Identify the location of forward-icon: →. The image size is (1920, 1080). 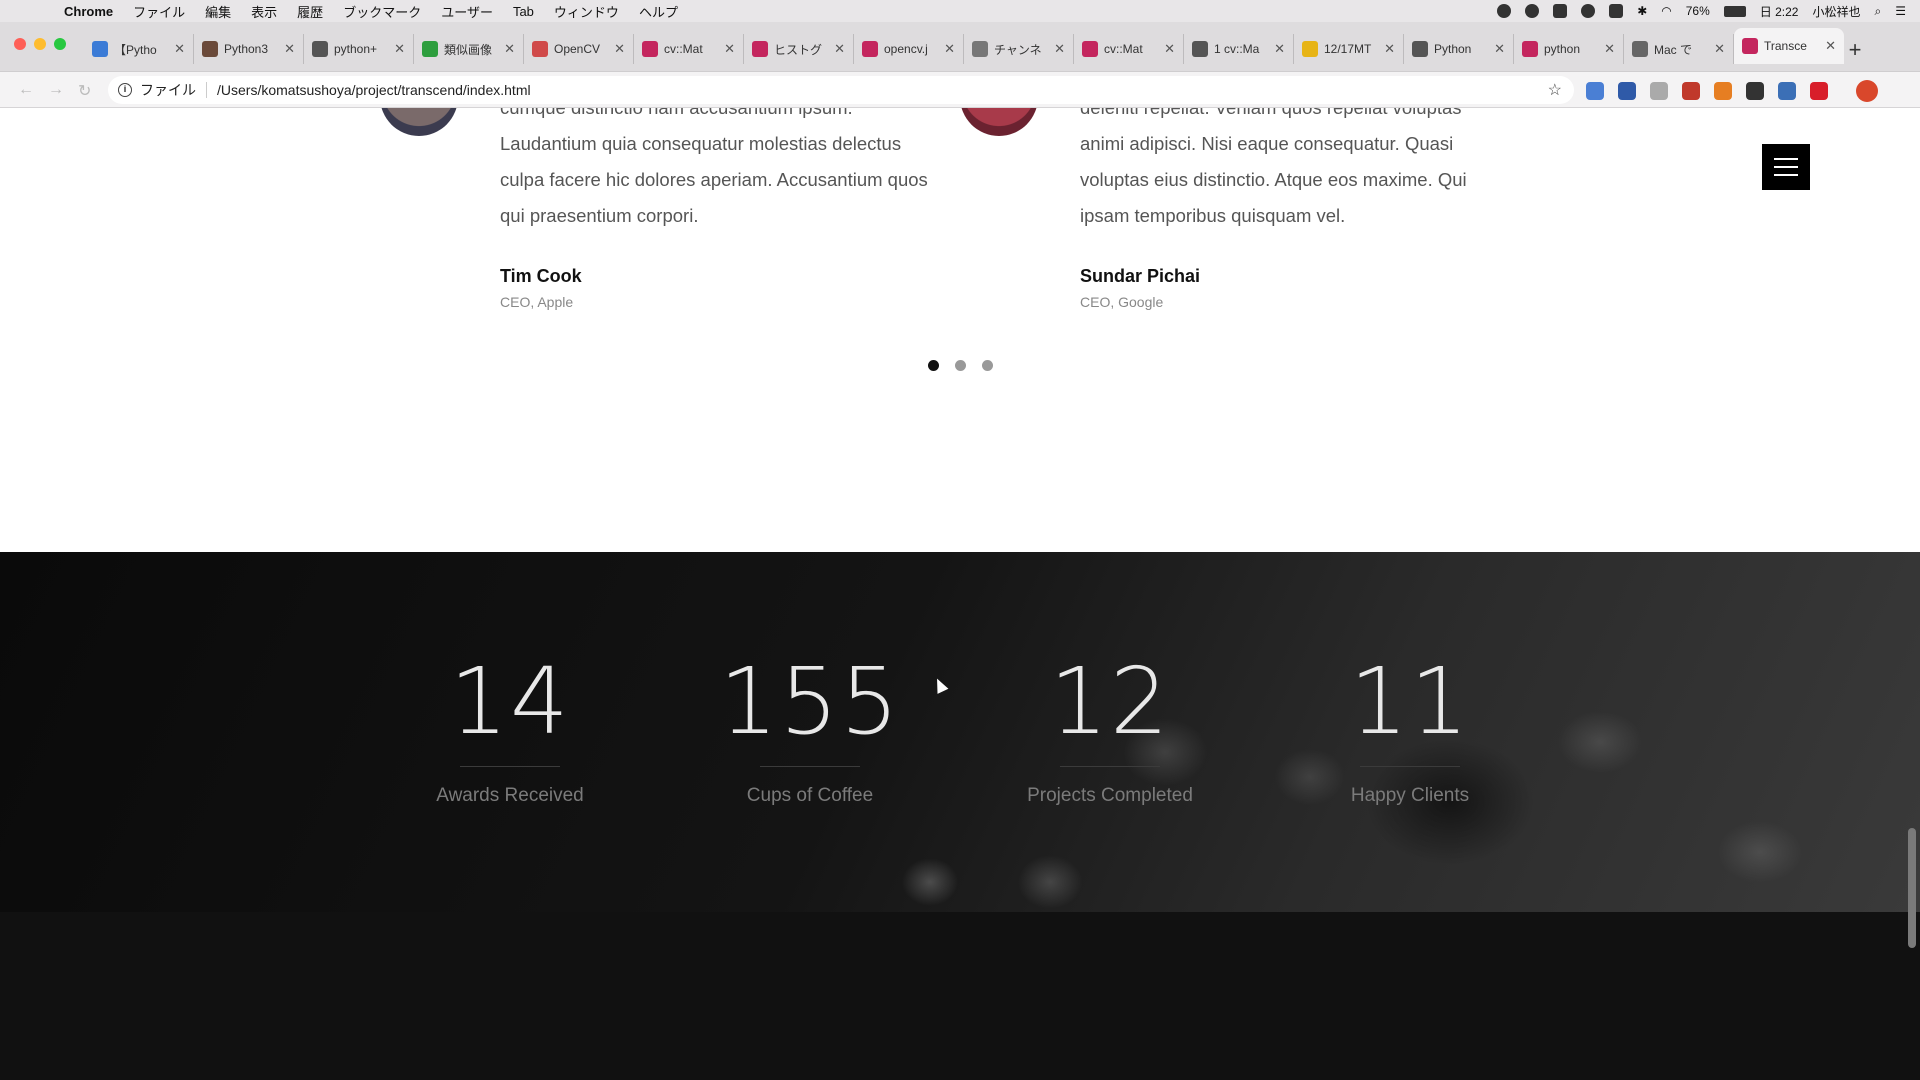
(56, 90).